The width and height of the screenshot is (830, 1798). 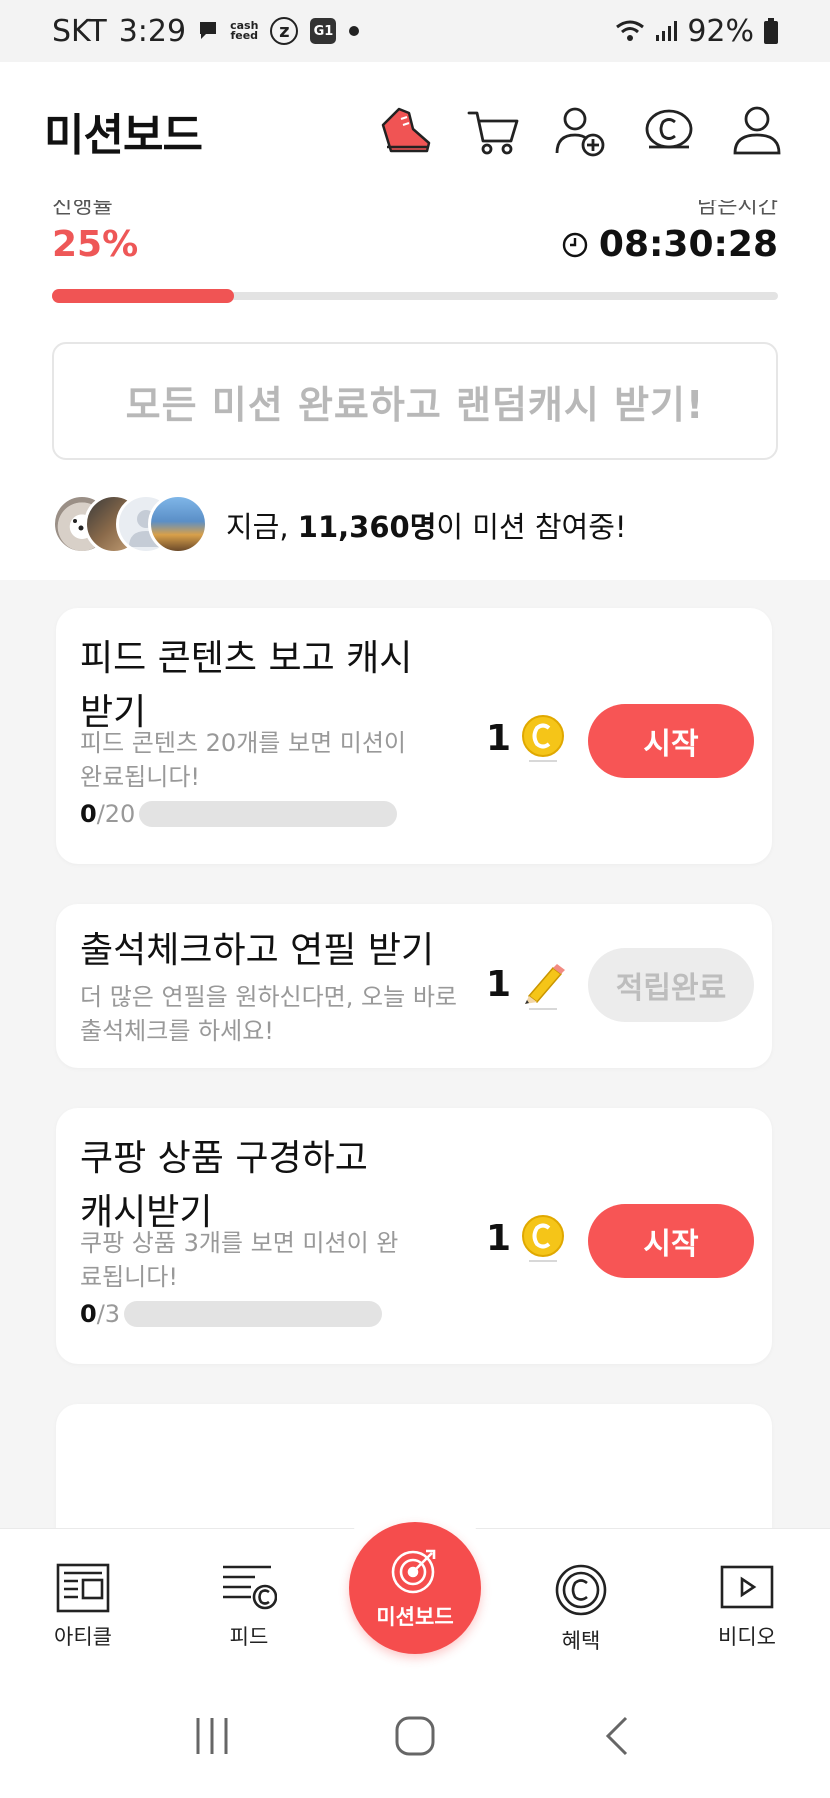 What do you see at coordinates (415, 401) in the screenshot?
I see `complete-all-banner: 모든 미션 완료하고 랜덤캐시 받기!` at bounding box center [415, 401].